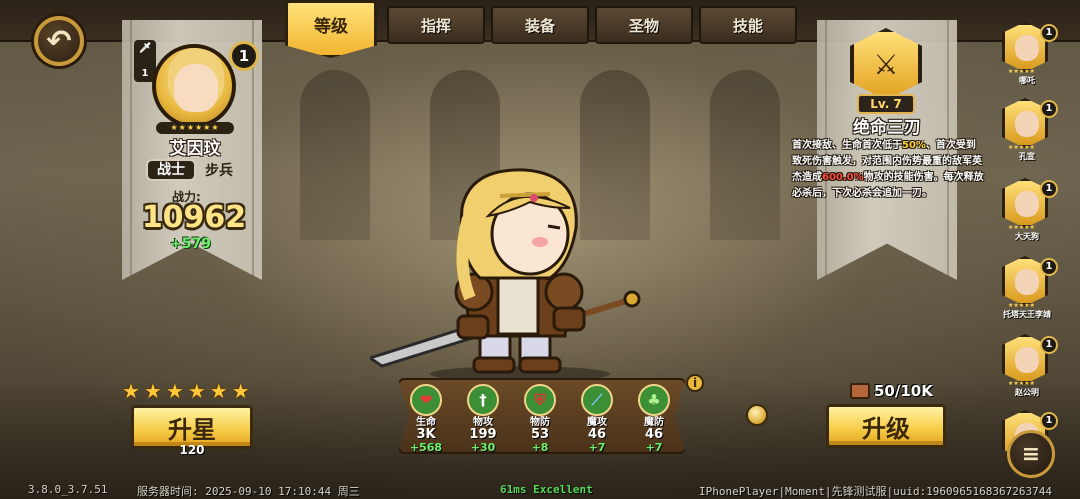  Describe the element at coordinates (426, 419) in the screenshot. I see `stat-hp: ❤ 生命 3K +568` at that location.